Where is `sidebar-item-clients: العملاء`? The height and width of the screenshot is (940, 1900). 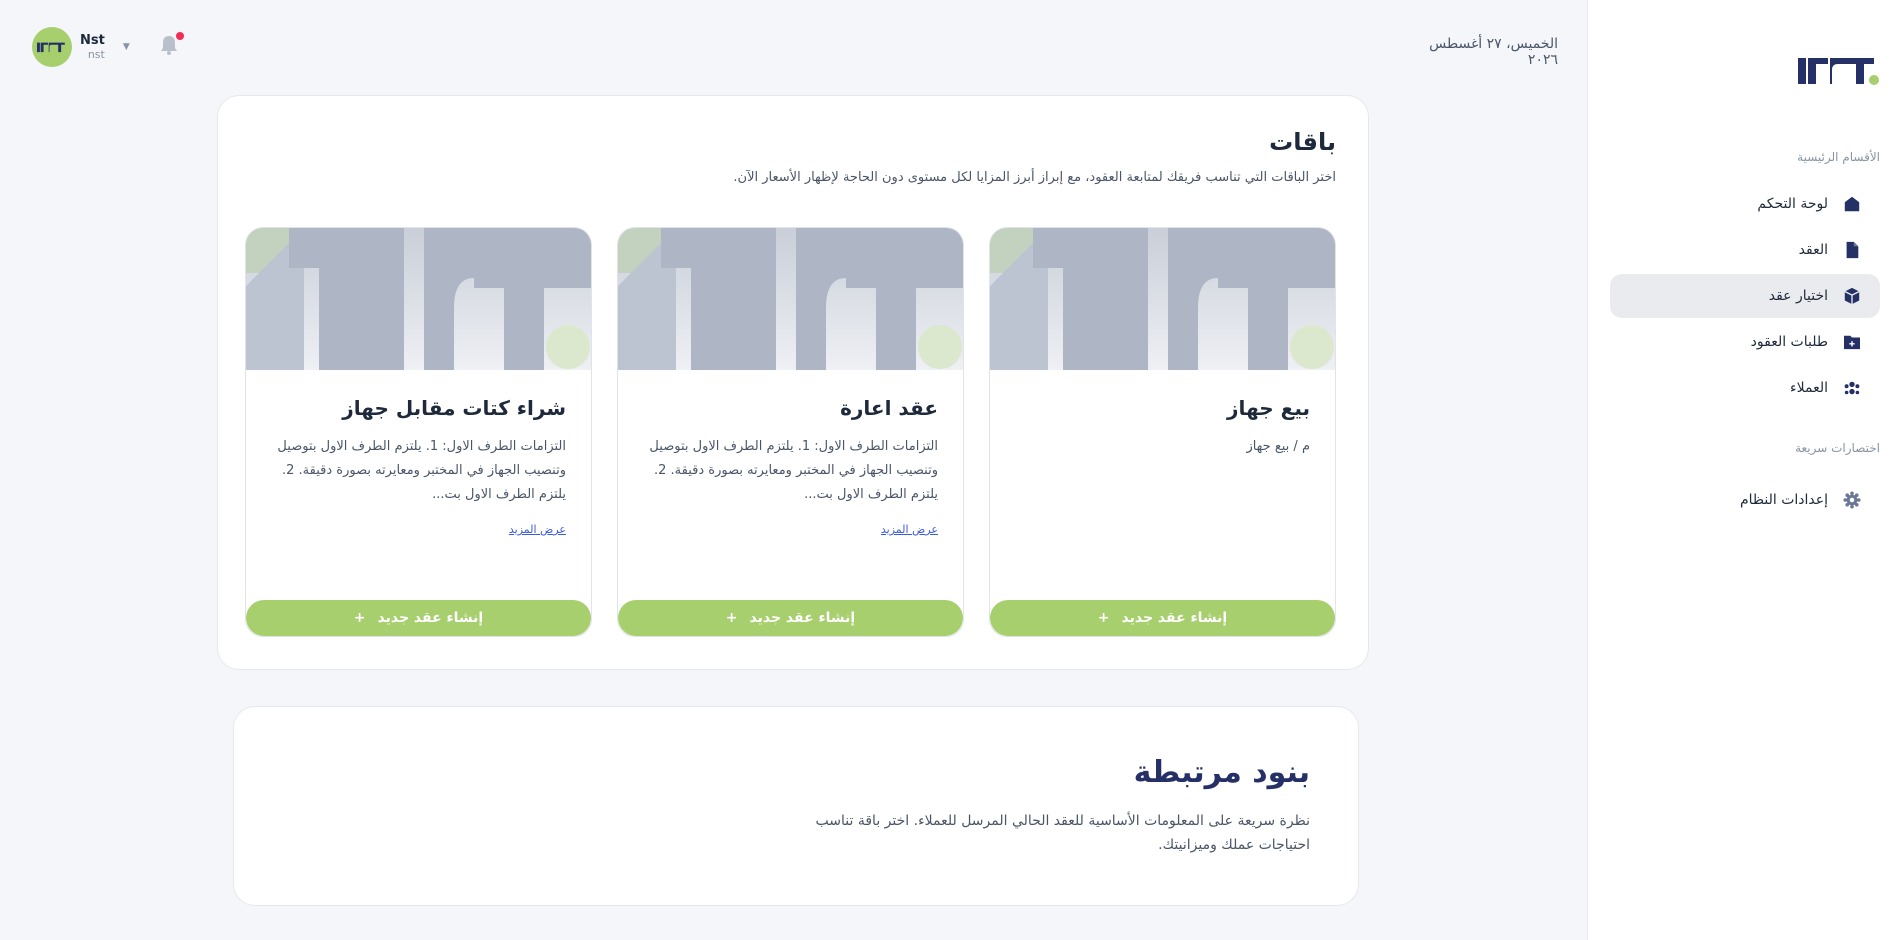 sidebar-item-clients: العملاء is located at coordinates (1745, 388).